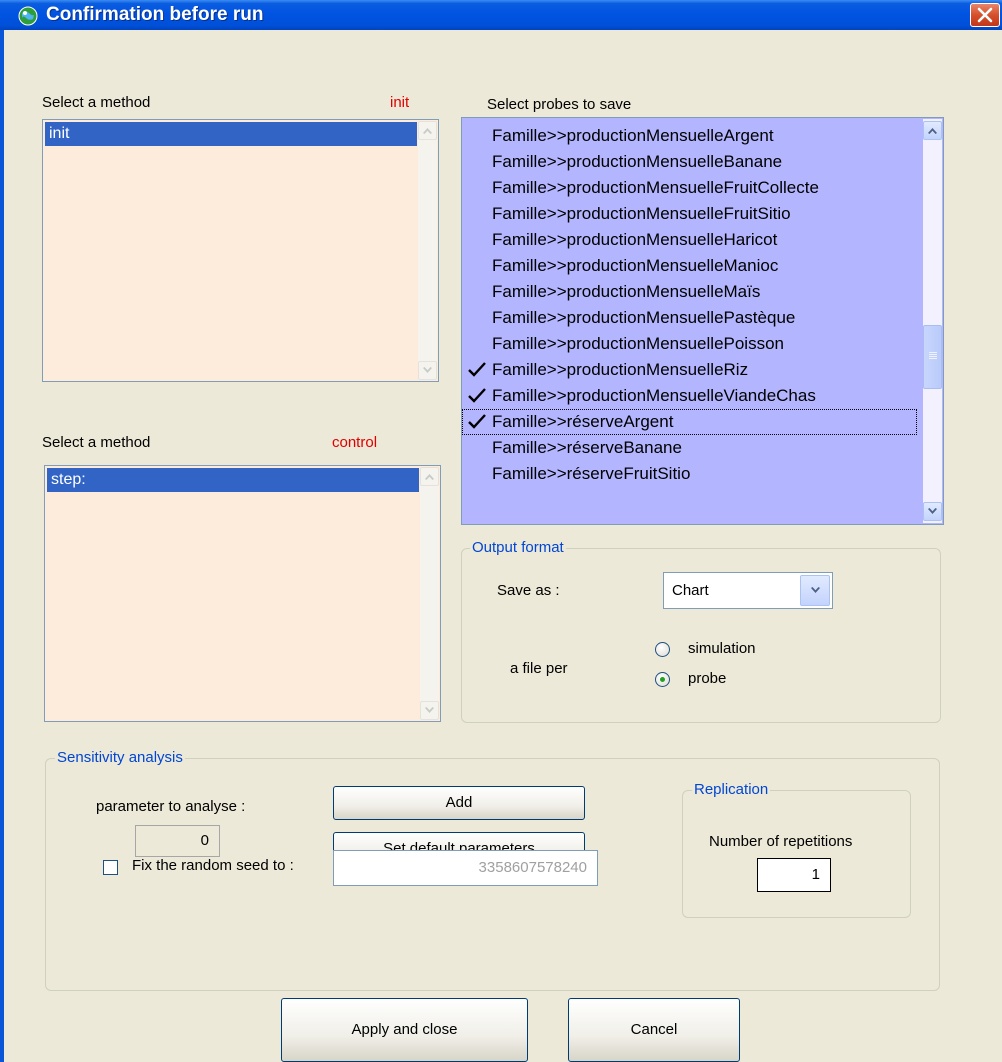  I want to click on probe-item: Famille>>productionMensuelleMaïs, so click(689, 292).